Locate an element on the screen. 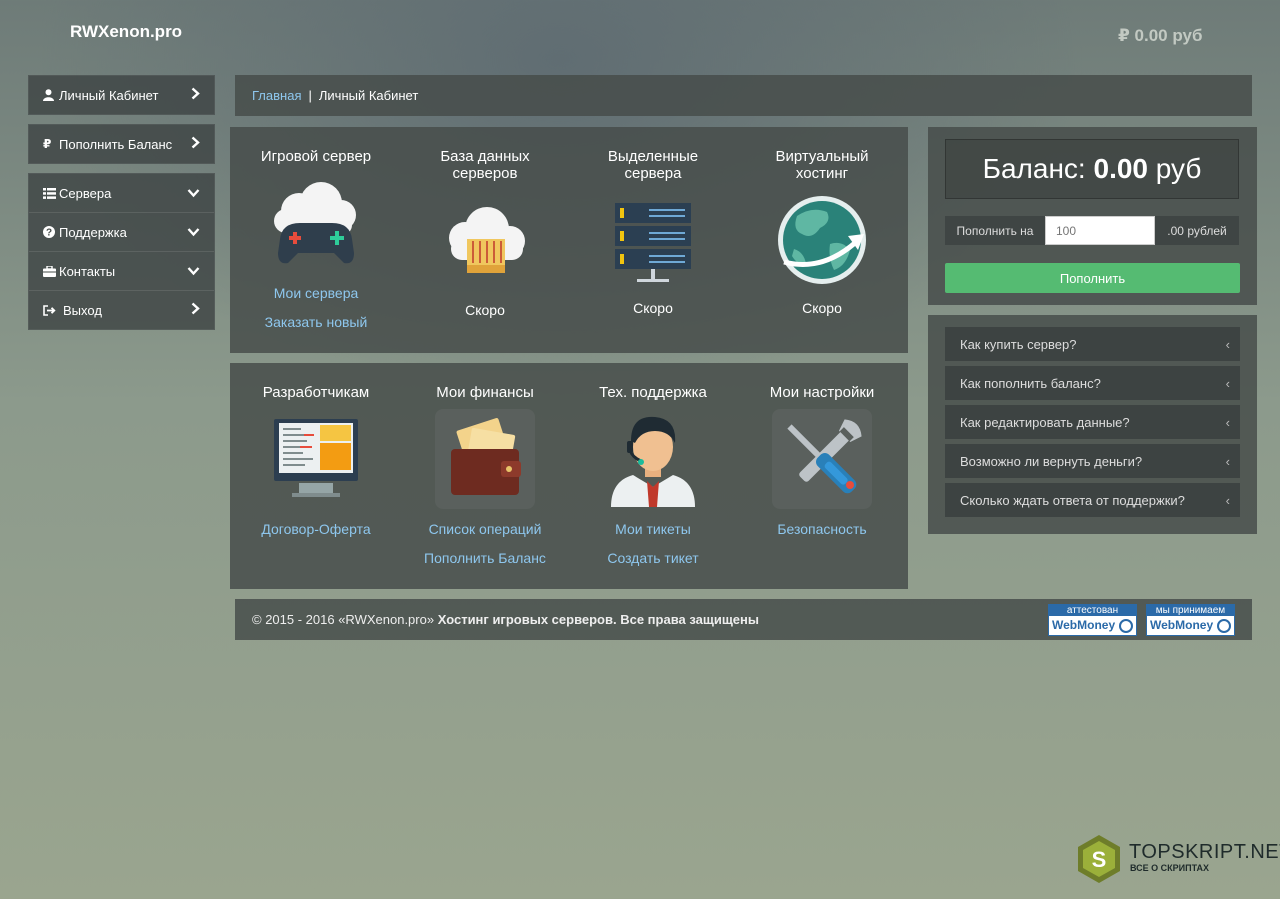  header-balance: ₽ 0.00 руб is located at coordinates (1160, 35).